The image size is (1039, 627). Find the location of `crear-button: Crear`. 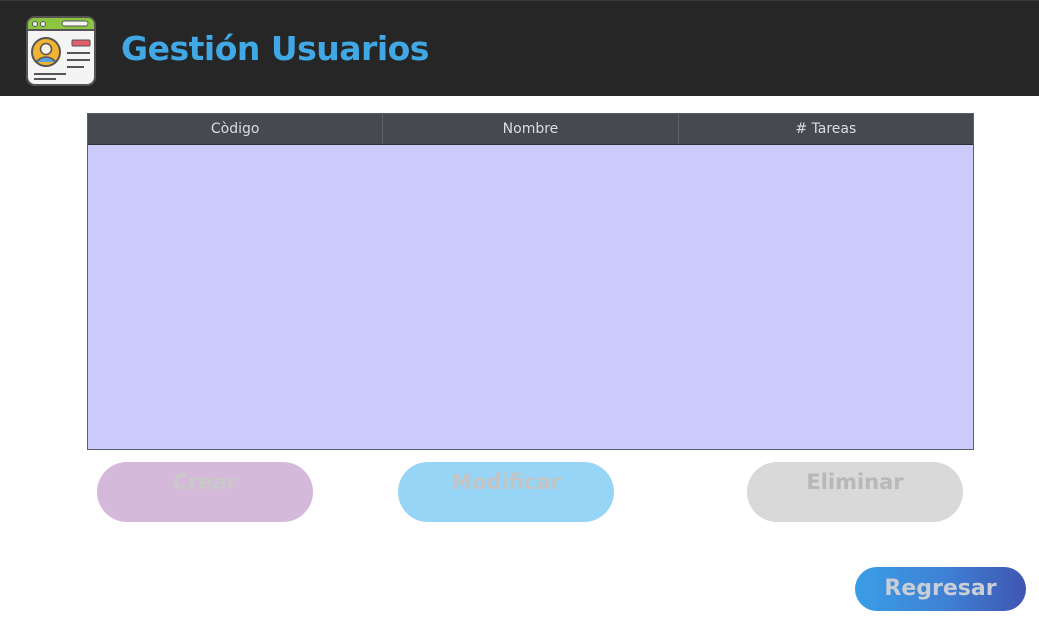

crear-button: Crear is located at coordinates (205, 492).